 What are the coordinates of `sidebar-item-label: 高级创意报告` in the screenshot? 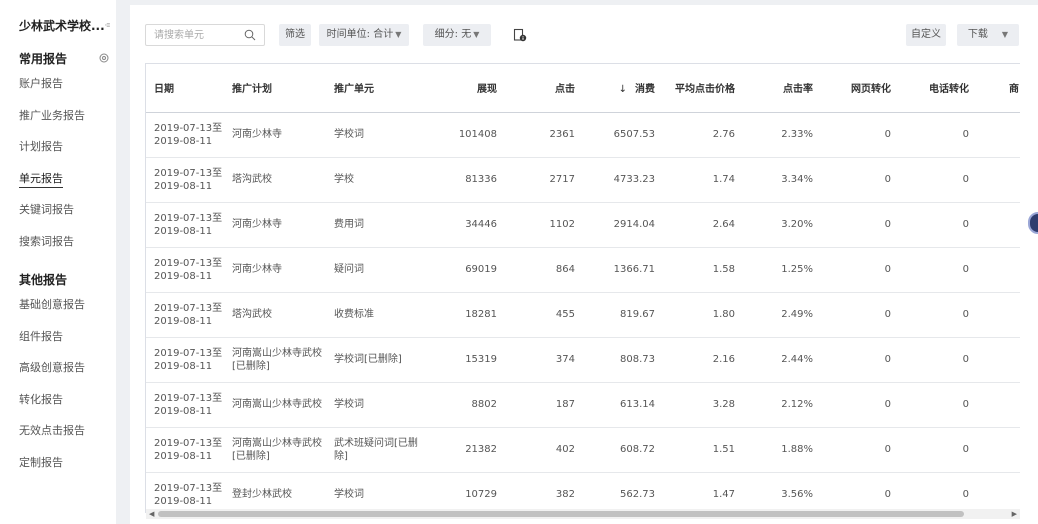 It's located at (52, 367).